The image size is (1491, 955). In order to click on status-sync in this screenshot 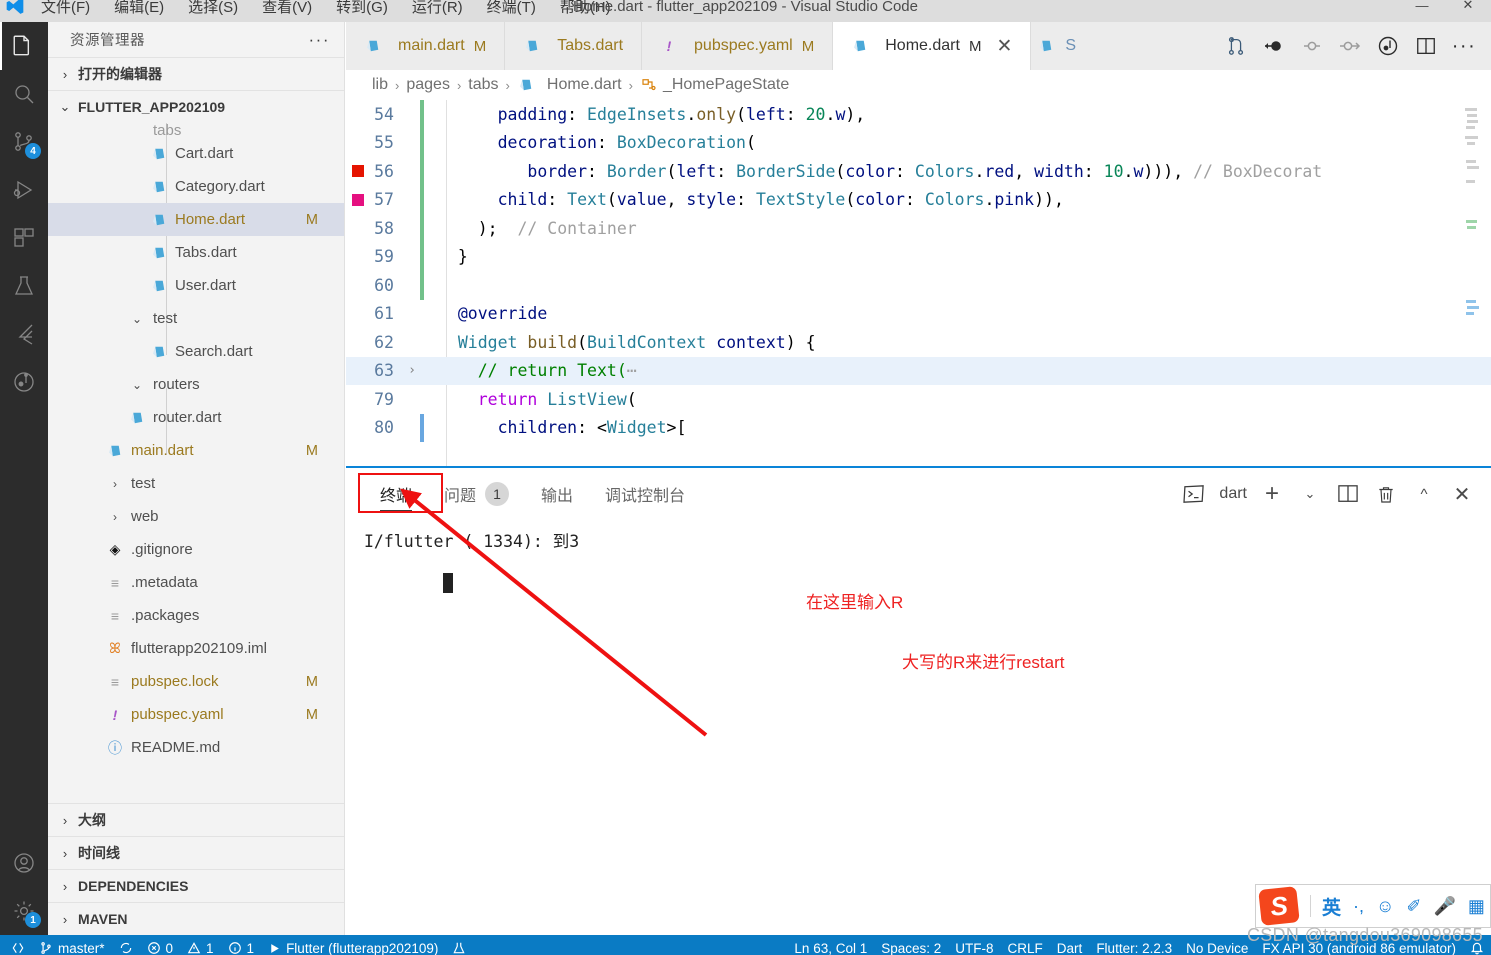, I will do `click(126, 948)`.